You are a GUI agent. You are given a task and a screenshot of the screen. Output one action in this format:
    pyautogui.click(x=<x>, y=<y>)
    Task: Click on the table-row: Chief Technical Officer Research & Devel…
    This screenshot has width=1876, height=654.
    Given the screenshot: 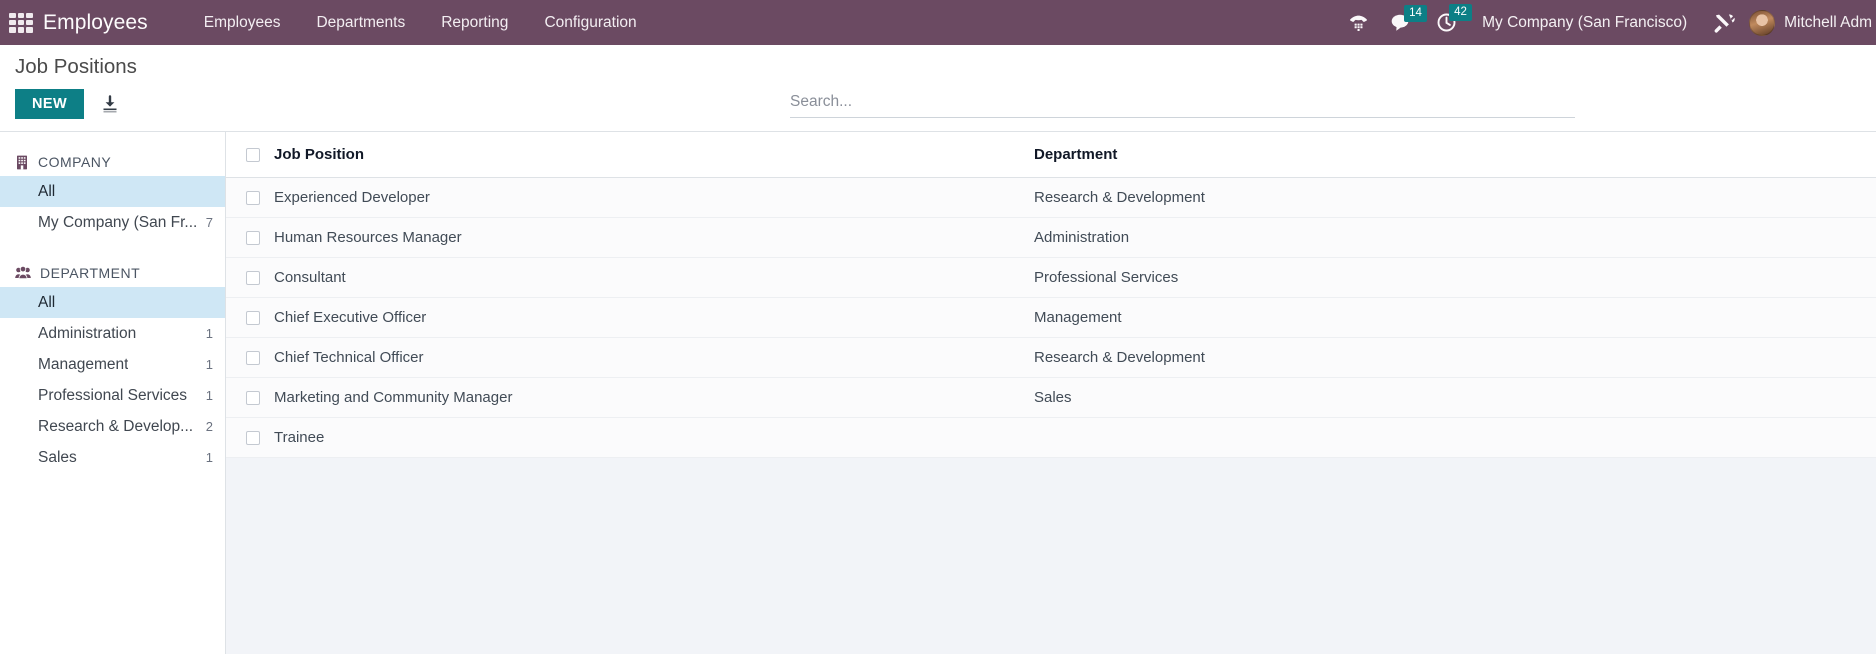 What is the action you would take?
    pyautogui.click(x=1051, y=357)
    